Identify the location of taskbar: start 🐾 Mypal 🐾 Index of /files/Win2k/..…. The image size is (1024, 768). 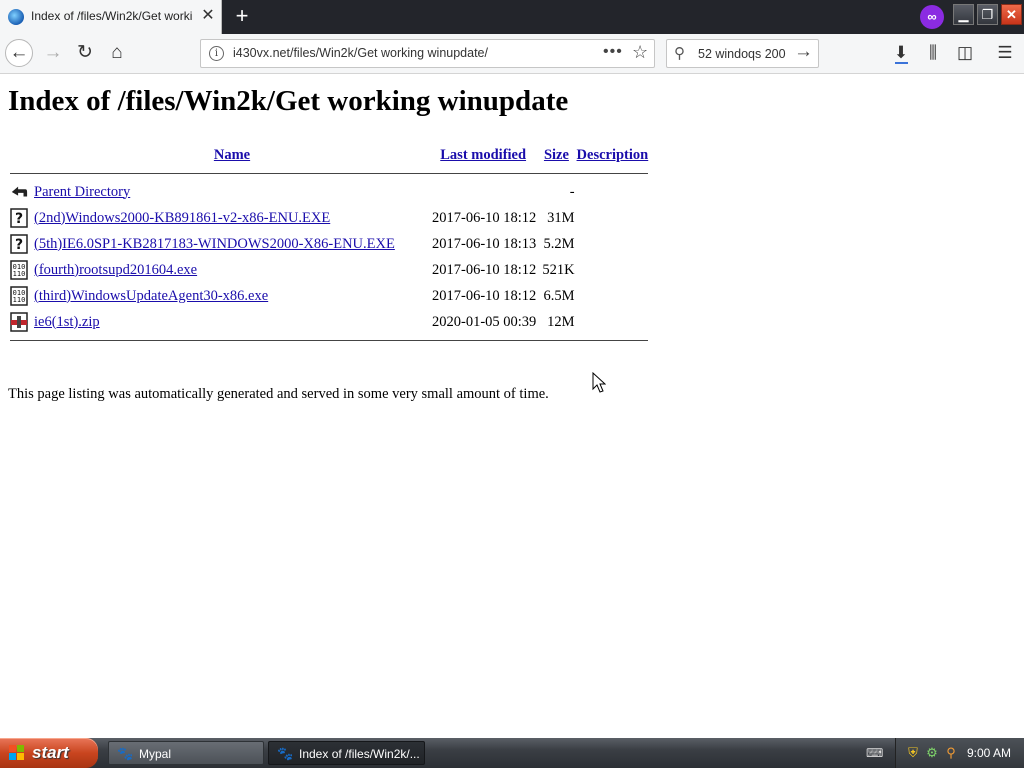
(512, 753).